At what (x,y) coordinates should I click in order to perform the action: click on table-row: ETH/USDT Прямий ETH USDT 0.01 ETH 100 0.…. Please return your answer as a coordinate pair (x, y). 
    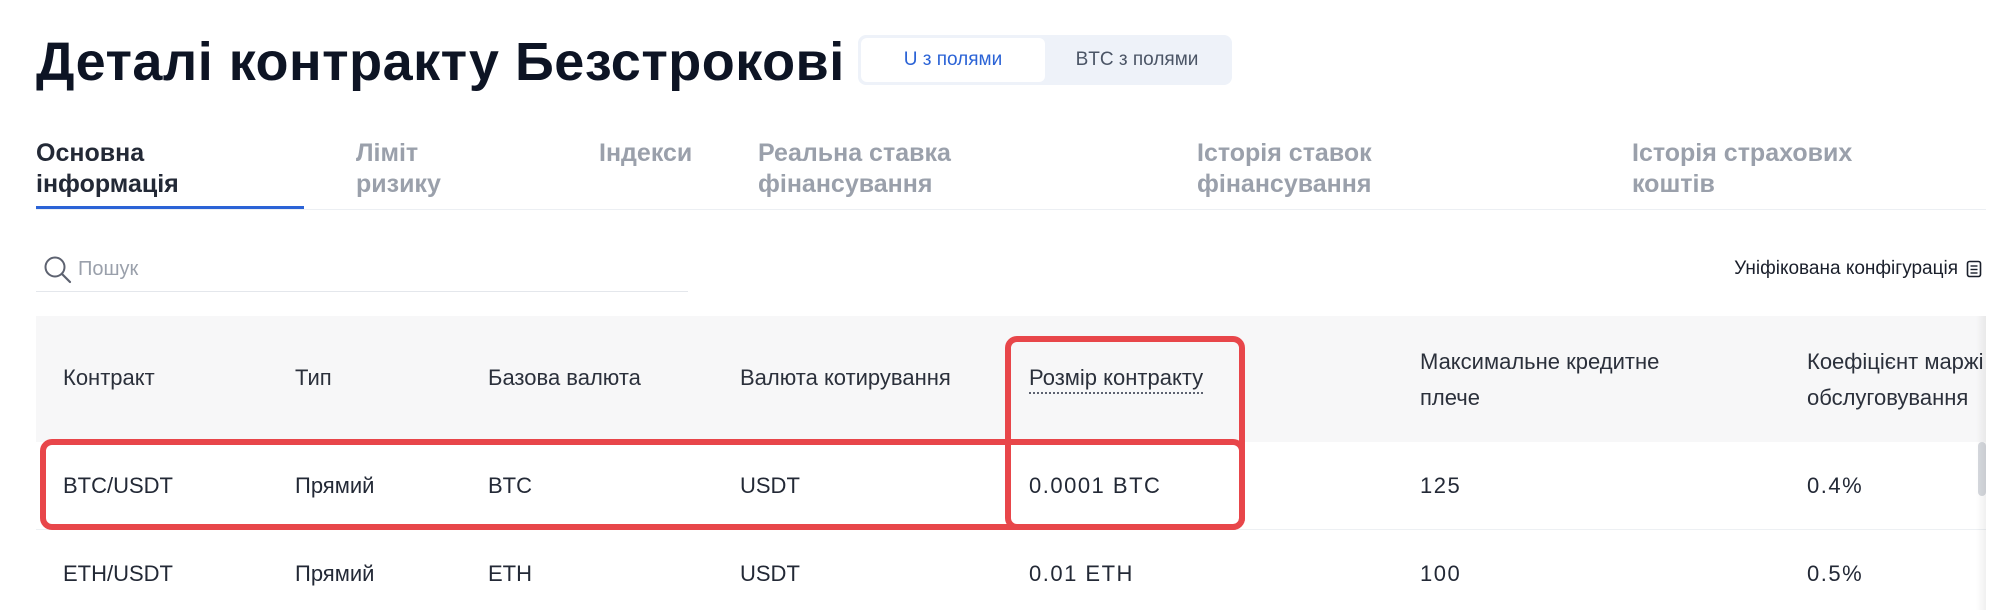
    Looking at the image, I should click on (1011, 570).